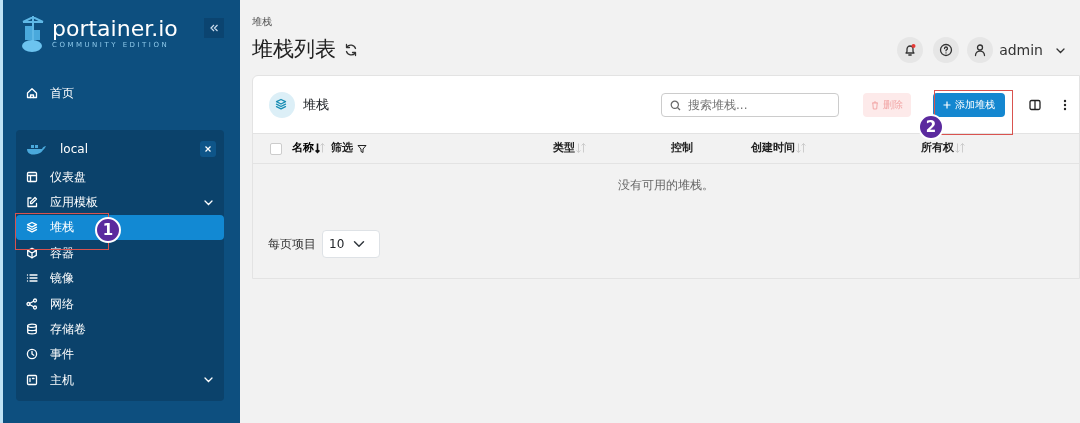 The width and height of the screenshot is (1080, 423). Describe the element at coordinates (32, 278) in the screenshot. I see `list-icon` at that location.